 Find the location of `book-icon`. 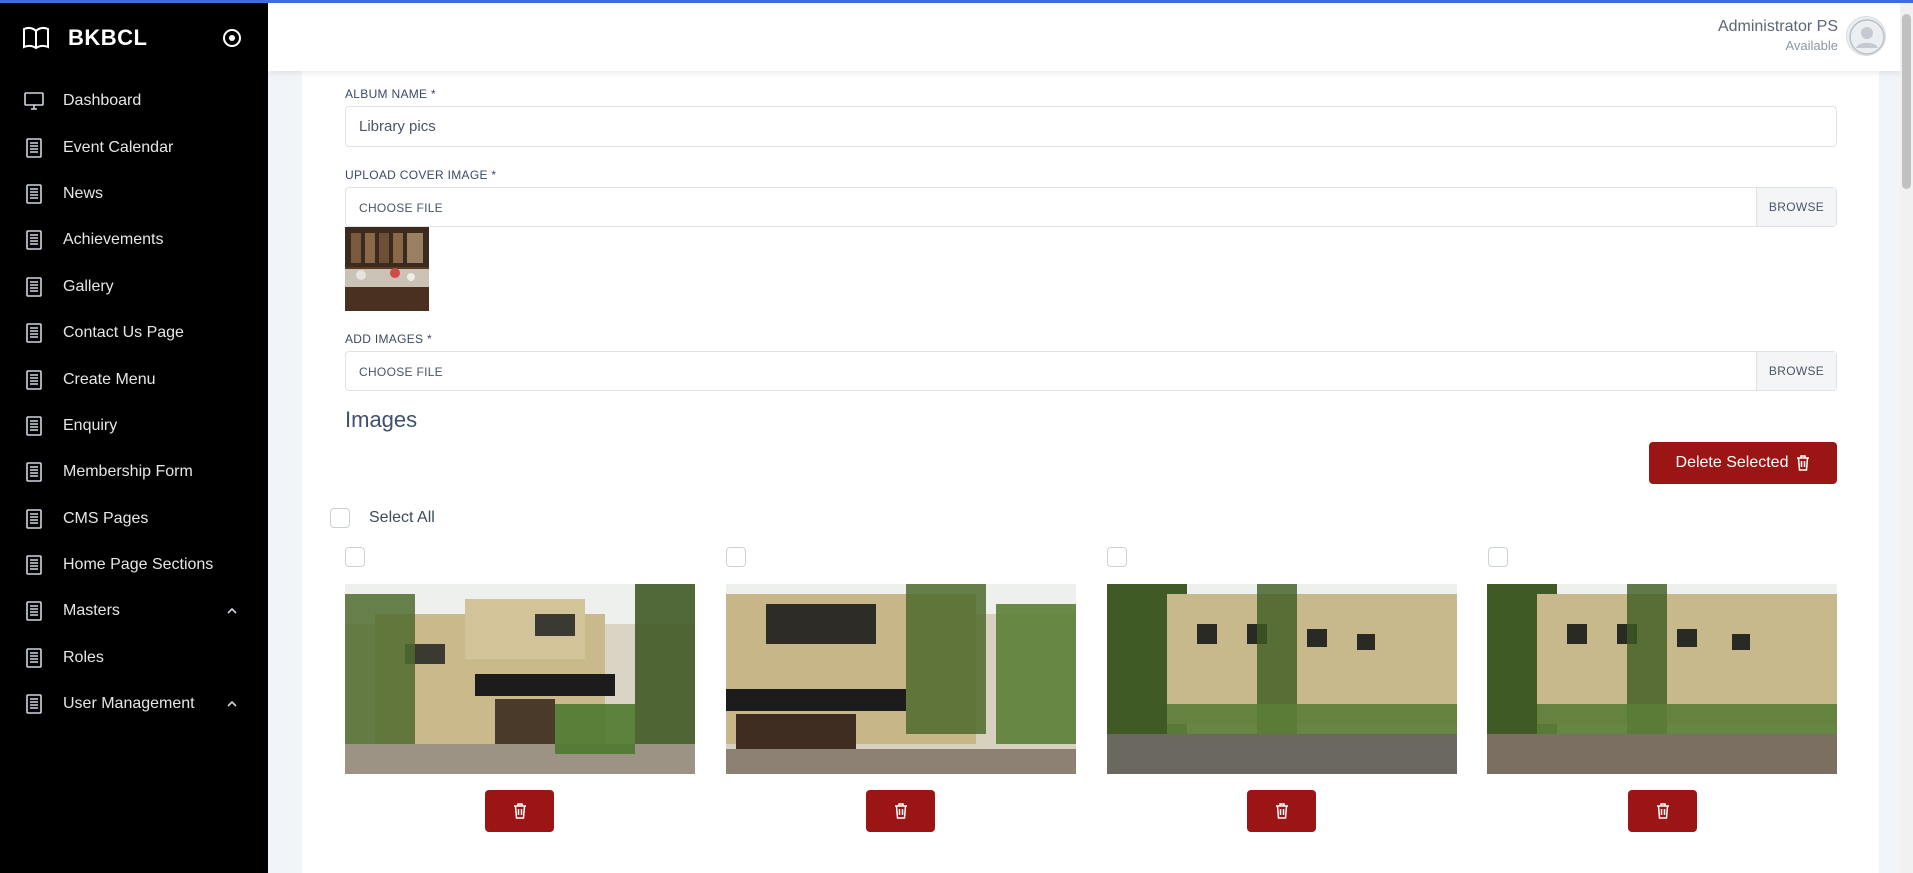

book-icon is located at coordinates (36, 38).